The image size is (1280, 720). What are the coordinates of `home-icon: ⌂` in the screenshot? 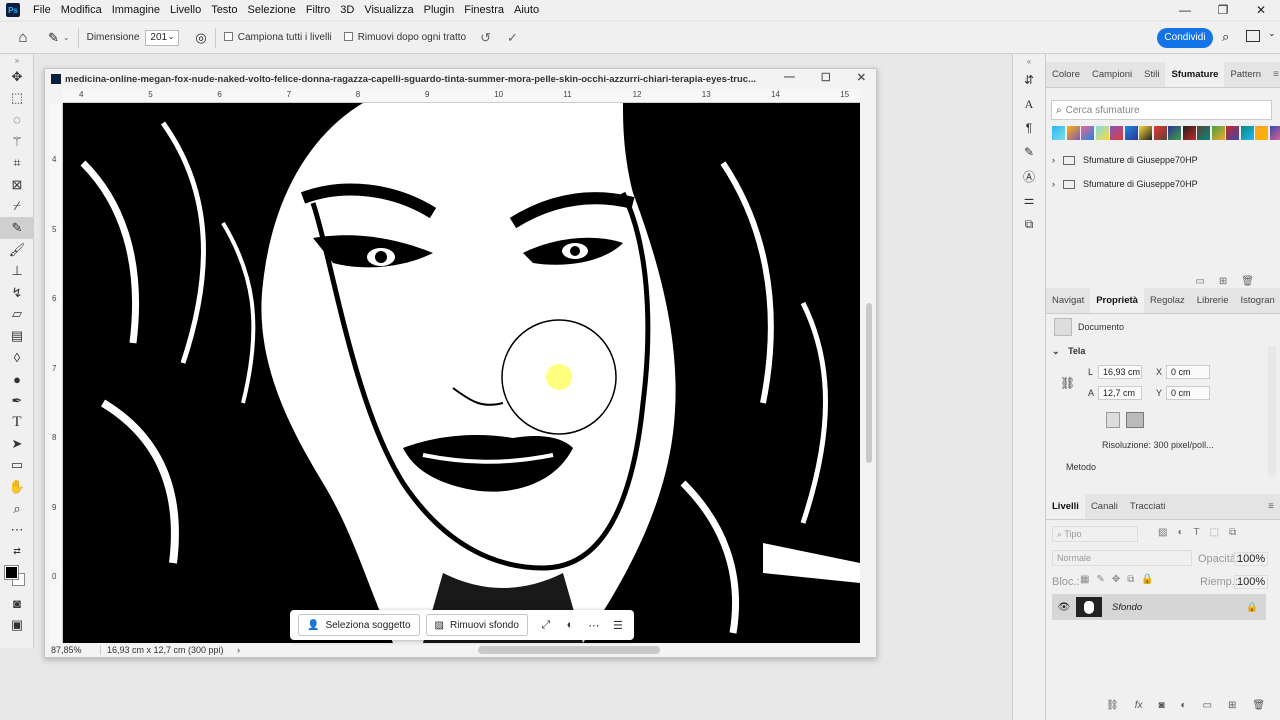 It's located at (23, 37).